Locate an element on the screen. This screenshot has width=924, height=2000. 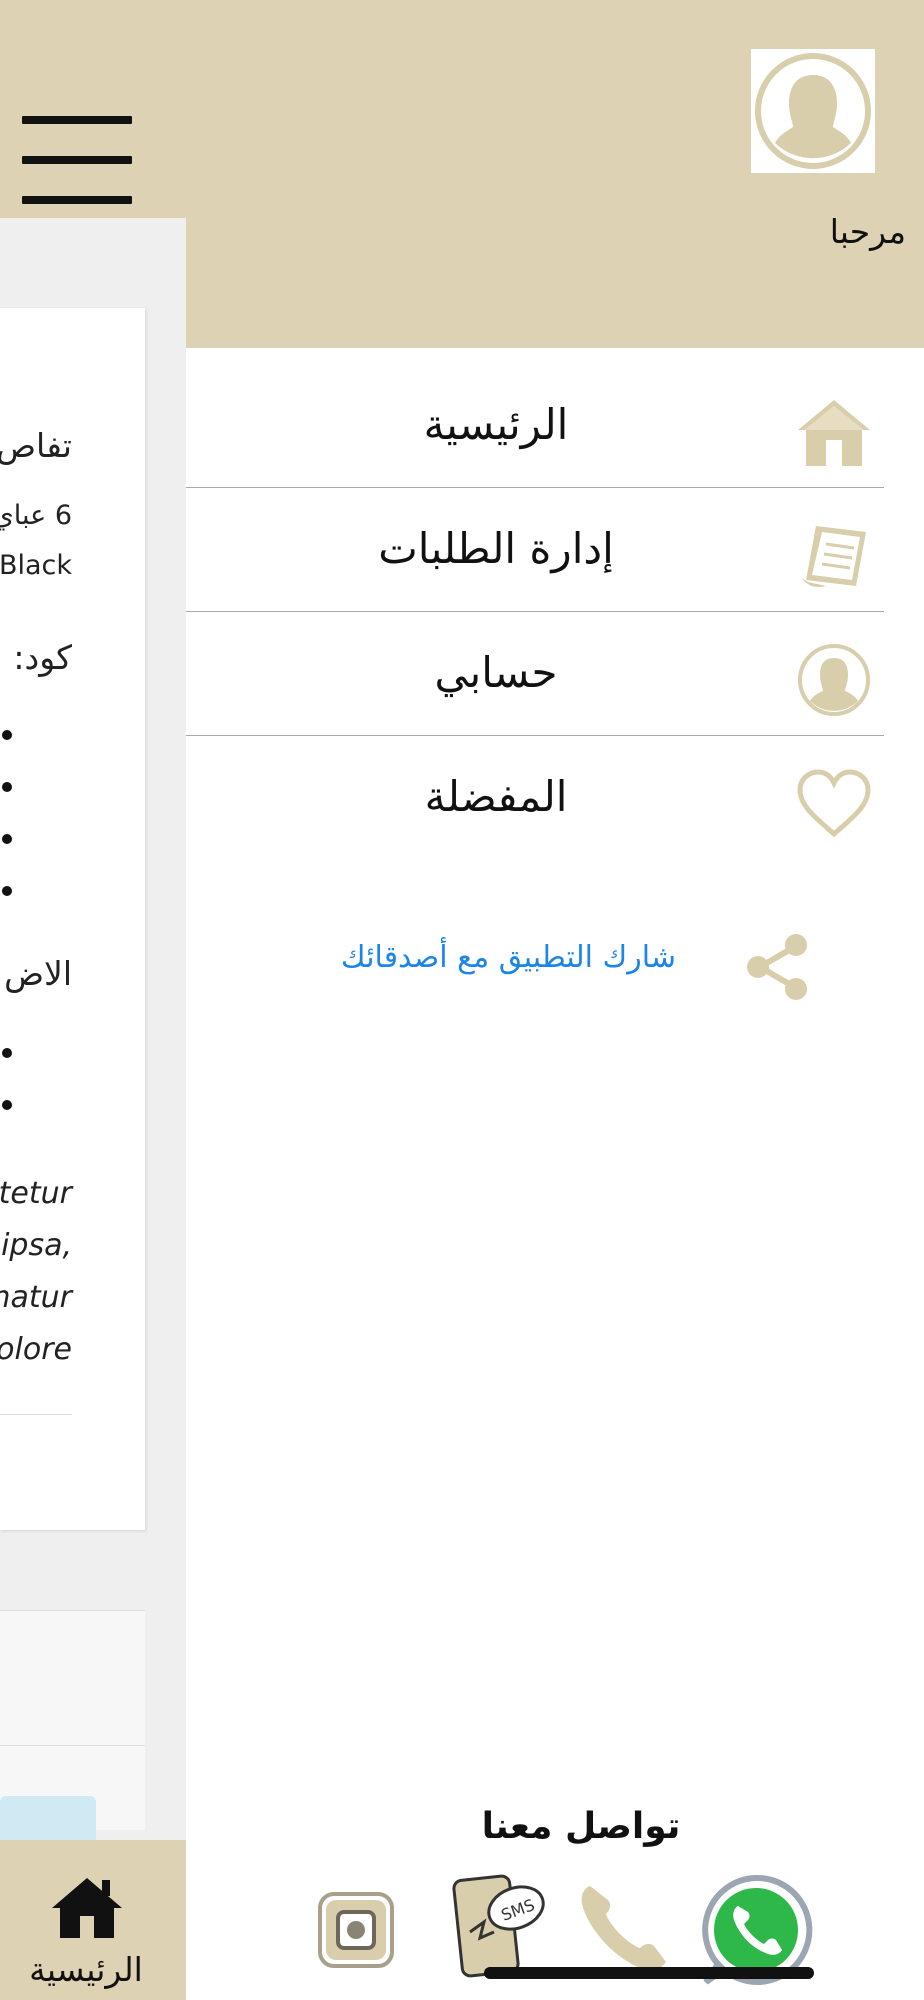
home-icon is located at coordinates (834, 433).